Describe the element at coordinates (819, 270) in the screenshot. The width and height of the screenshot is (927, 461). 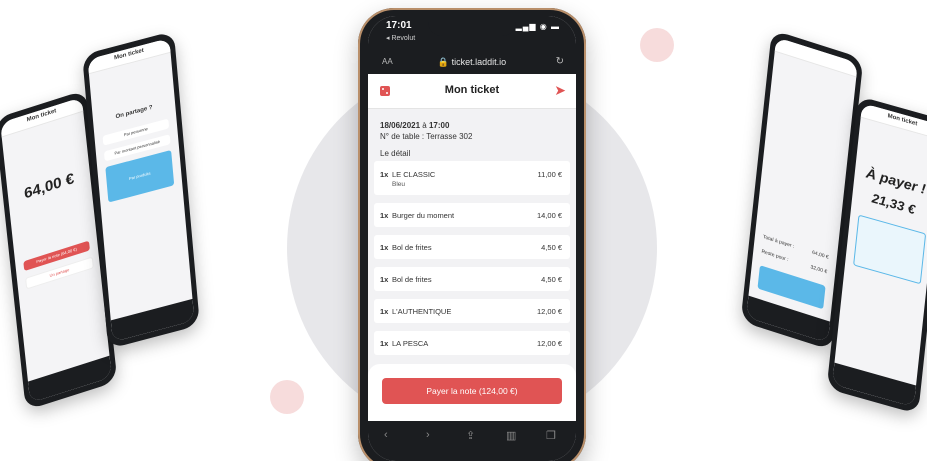
I see `side-reste: 32,00 €` at that location.